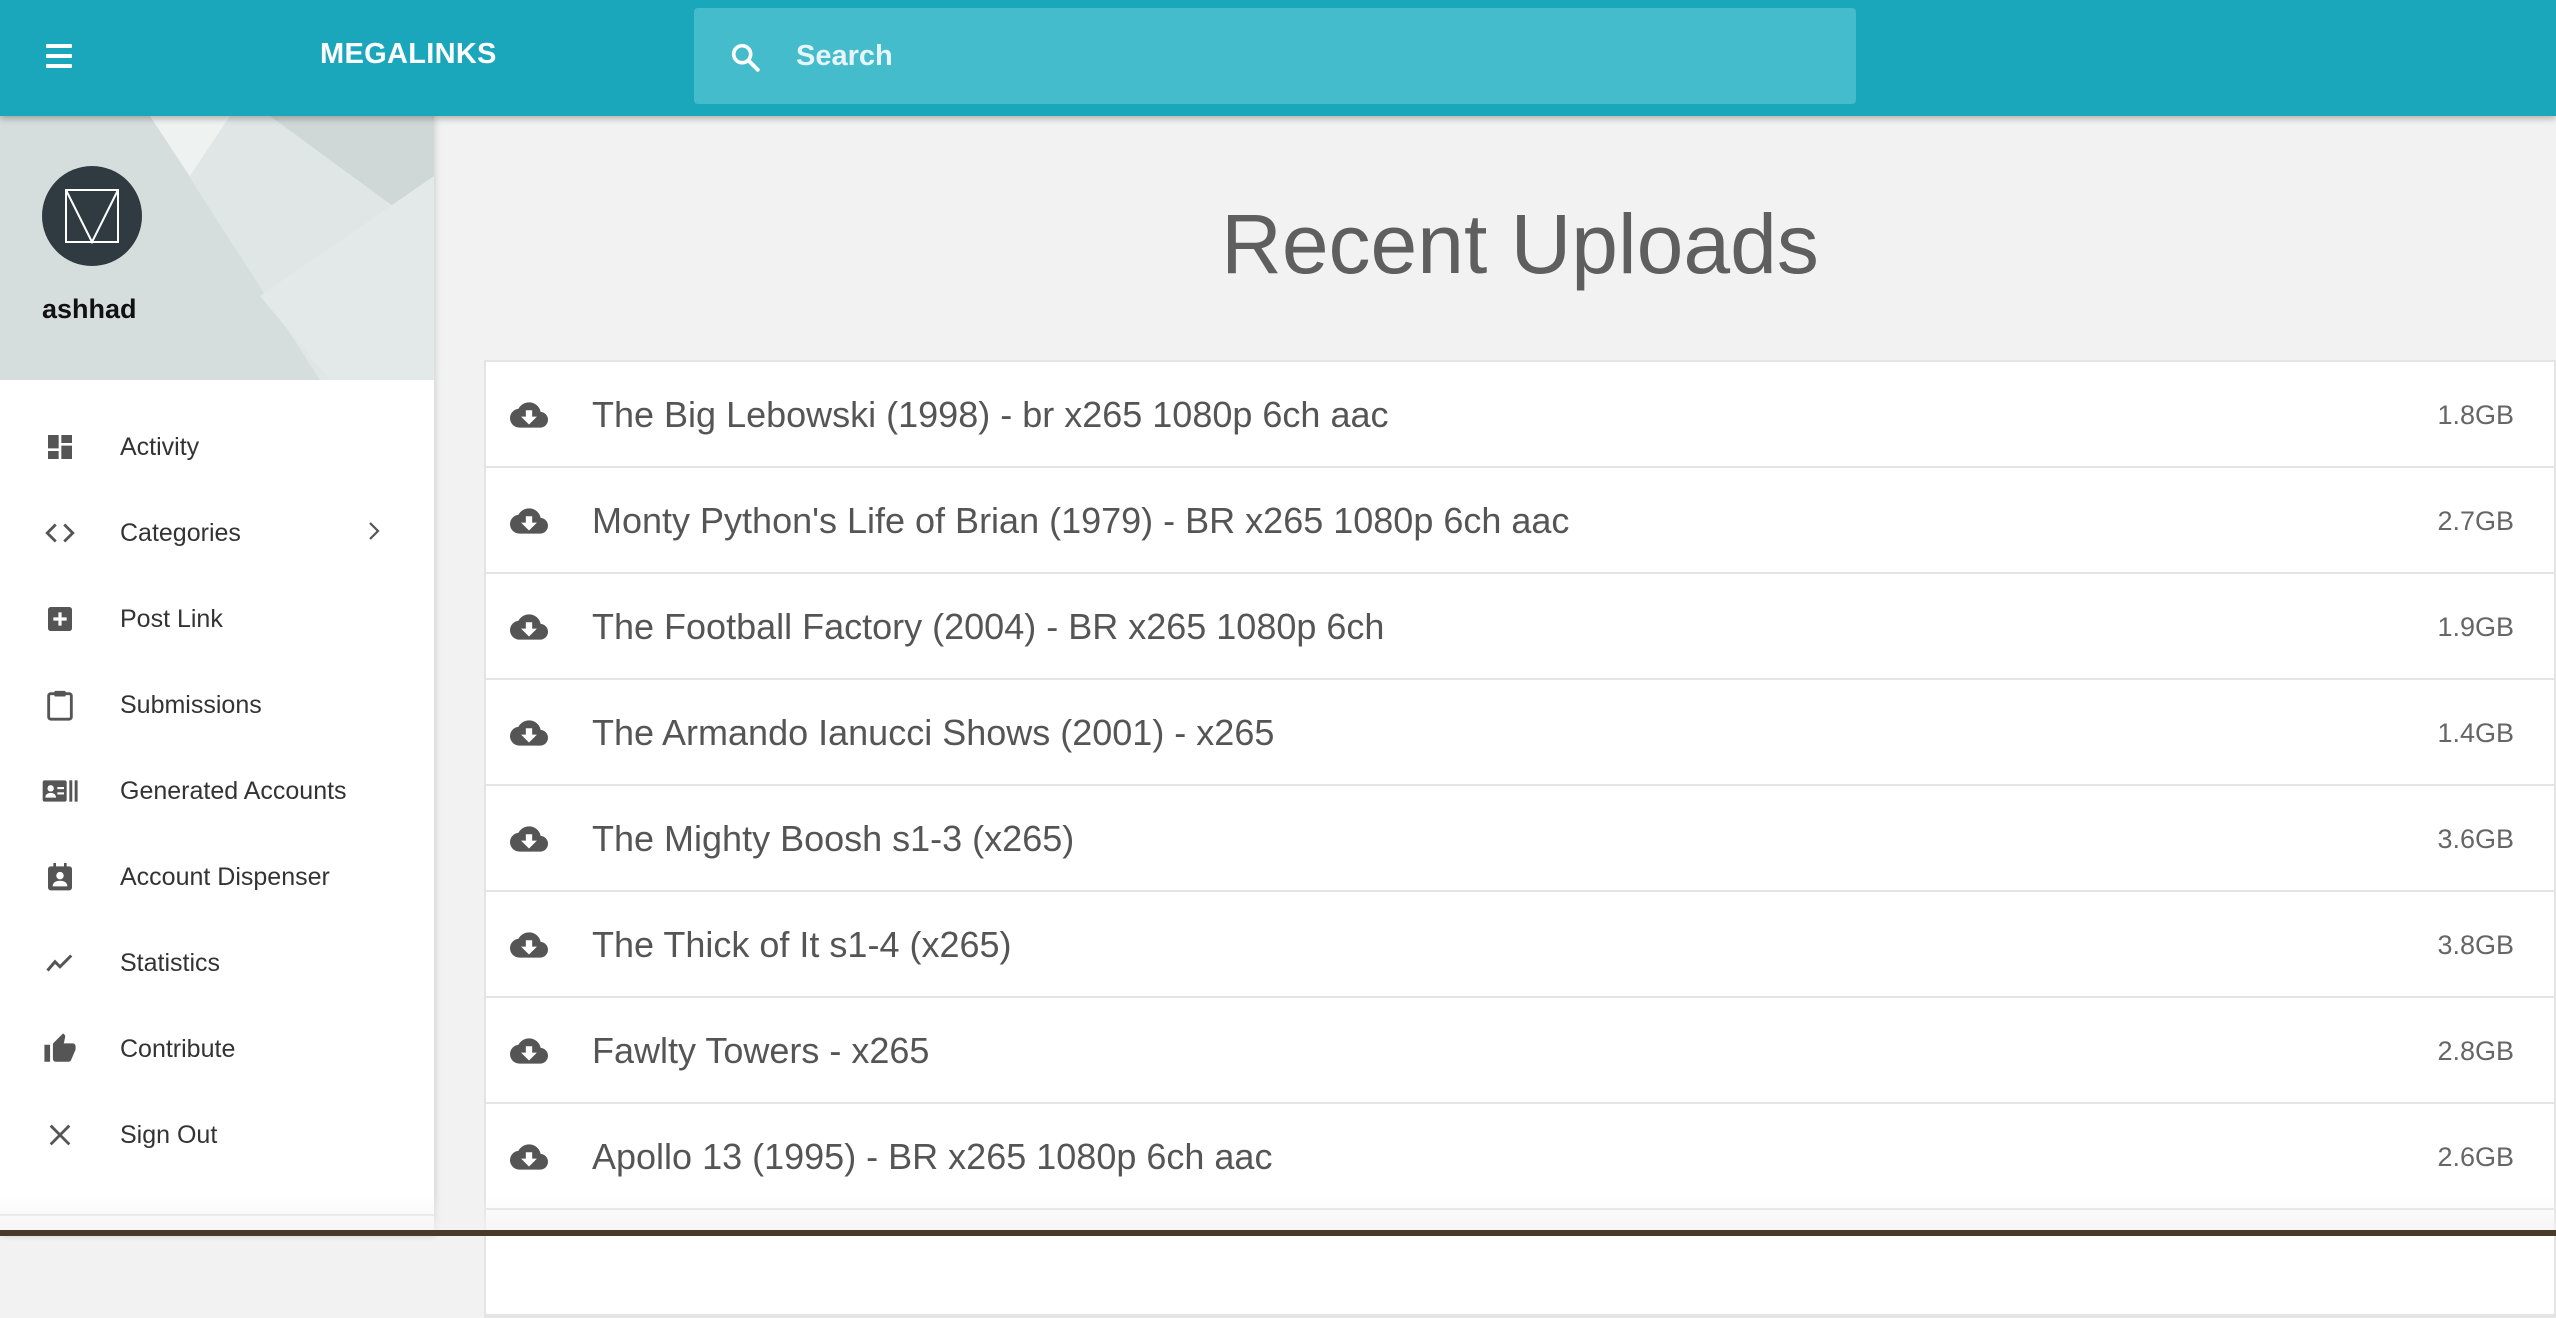 This screenshot has height=1318, width=2556. I want to click on code-brackets-icon, so click(60, 533).